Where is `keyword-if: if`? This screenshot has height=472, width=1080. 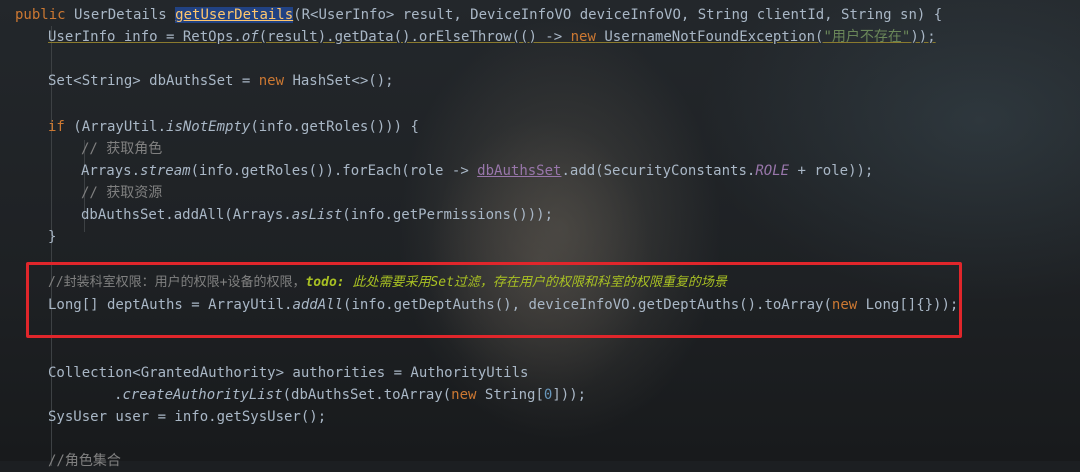 keyword-if: if is located at coordinates (56, 127).